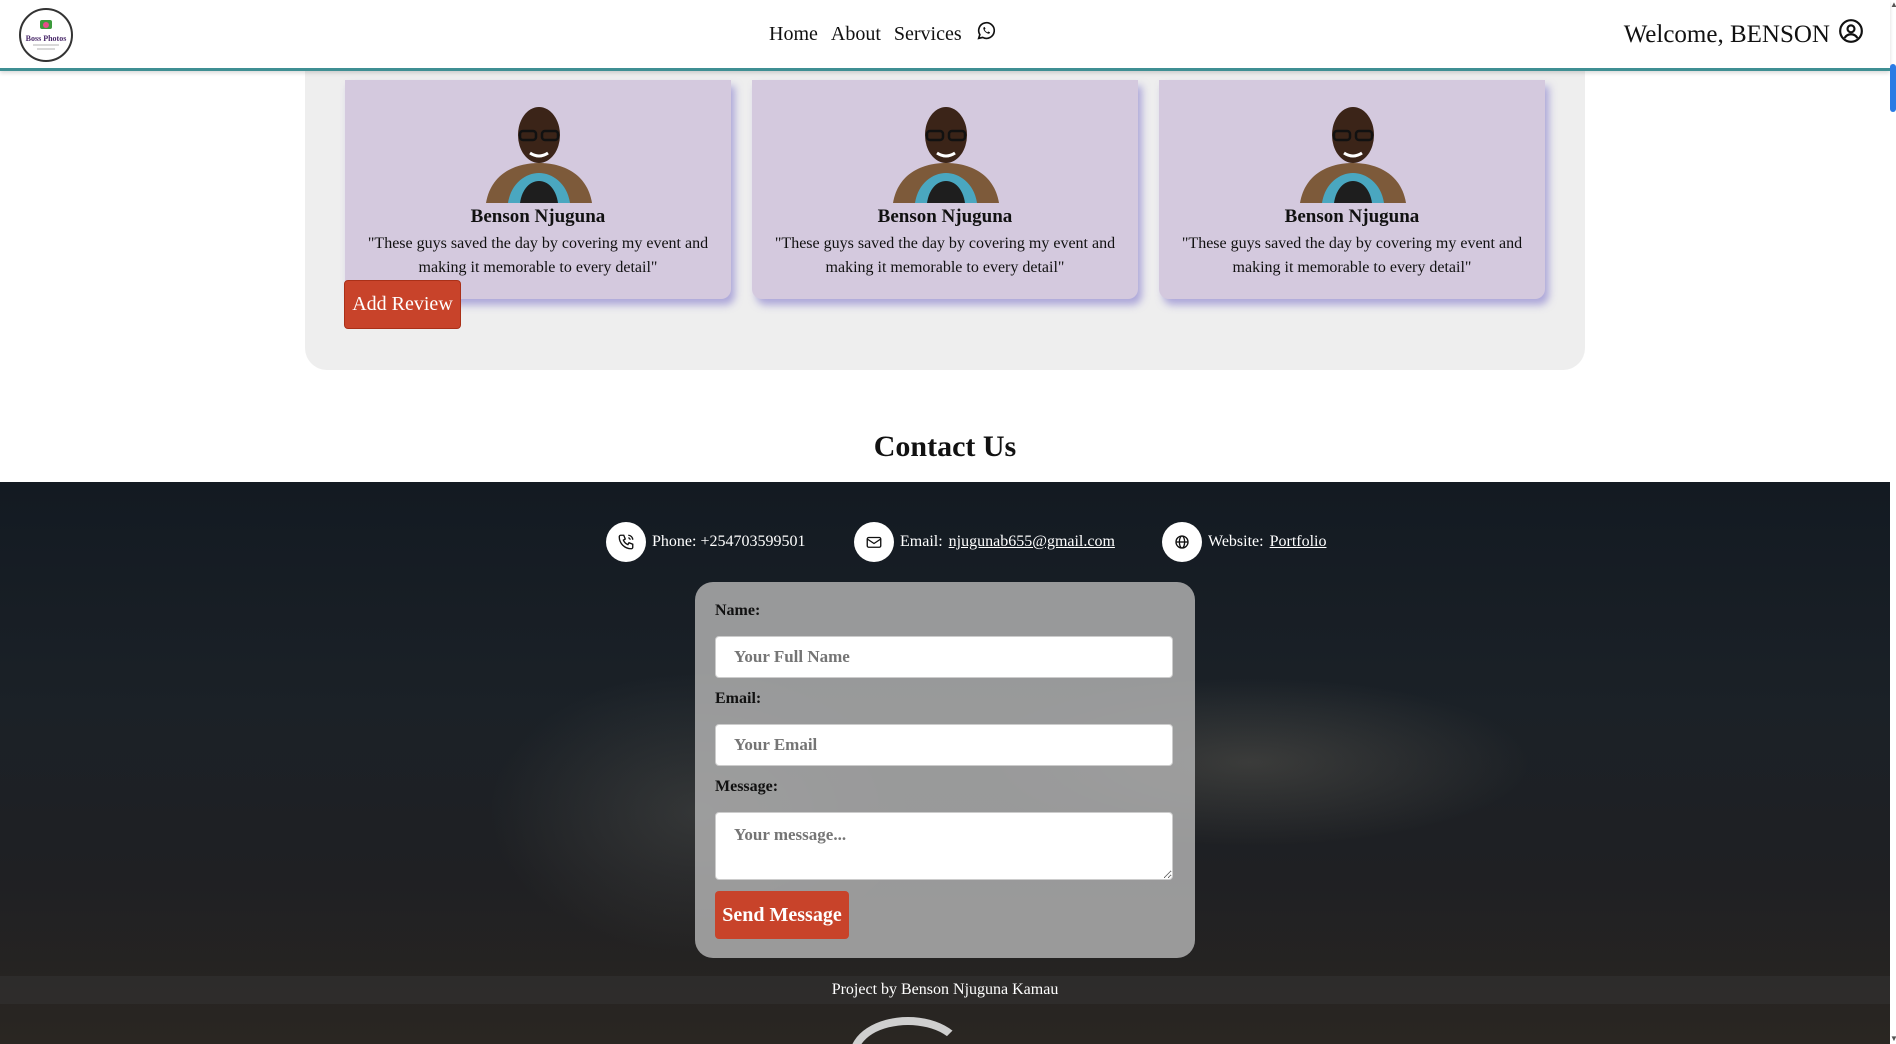 This screenshot has height=1044, width=1896. Describe the element at coordinates (626, 542) in the screenshot. I see `phone-icon` at that location.